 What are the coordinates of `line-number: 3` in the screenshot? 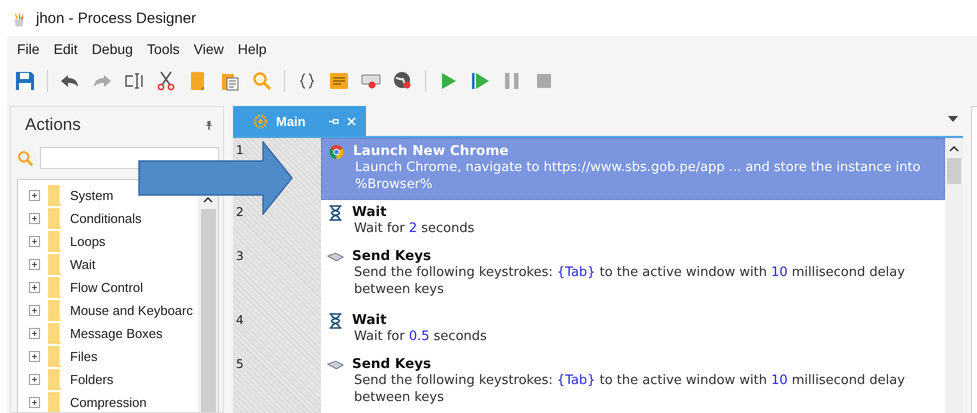 It's located at (240, 256).